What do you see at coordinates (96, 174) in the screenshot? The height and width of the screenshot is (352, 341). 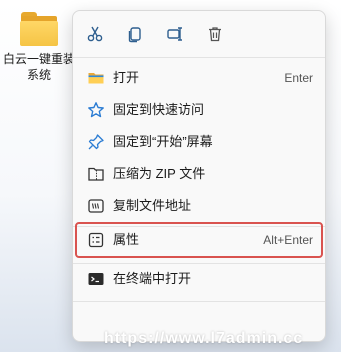 I see `zip-icon` at bounding box center [96, 174].